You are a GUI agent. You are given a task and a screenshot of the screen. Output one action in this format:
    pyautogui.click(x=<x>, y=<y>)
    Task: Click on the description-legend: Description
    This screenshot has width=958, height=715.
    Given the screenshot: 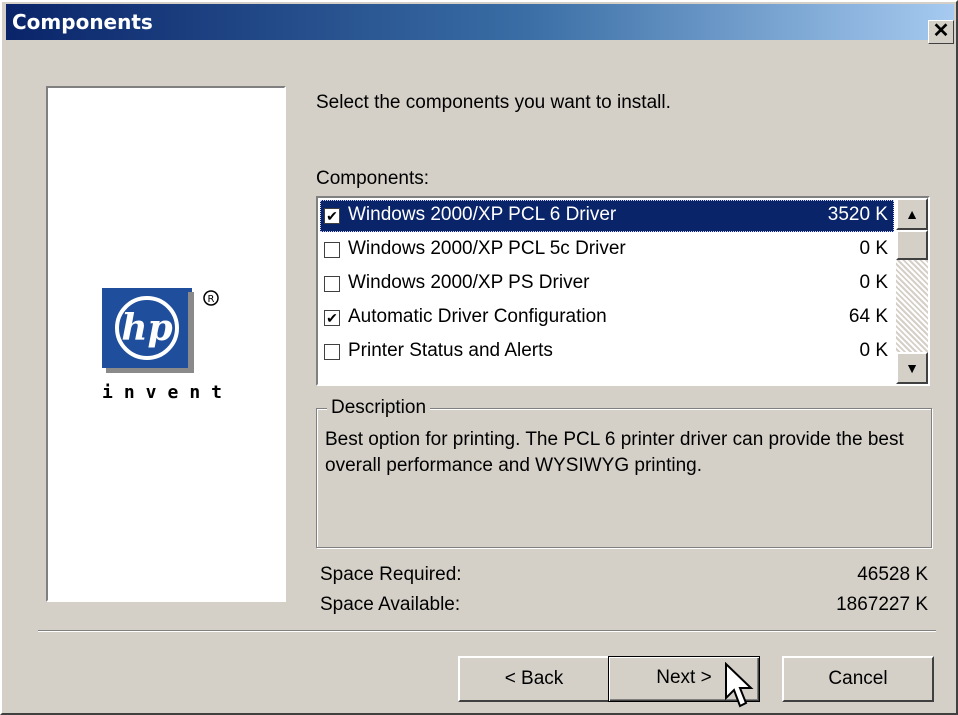 What is the action you would take?
    pyautogui.click(x=379, y=408)
    